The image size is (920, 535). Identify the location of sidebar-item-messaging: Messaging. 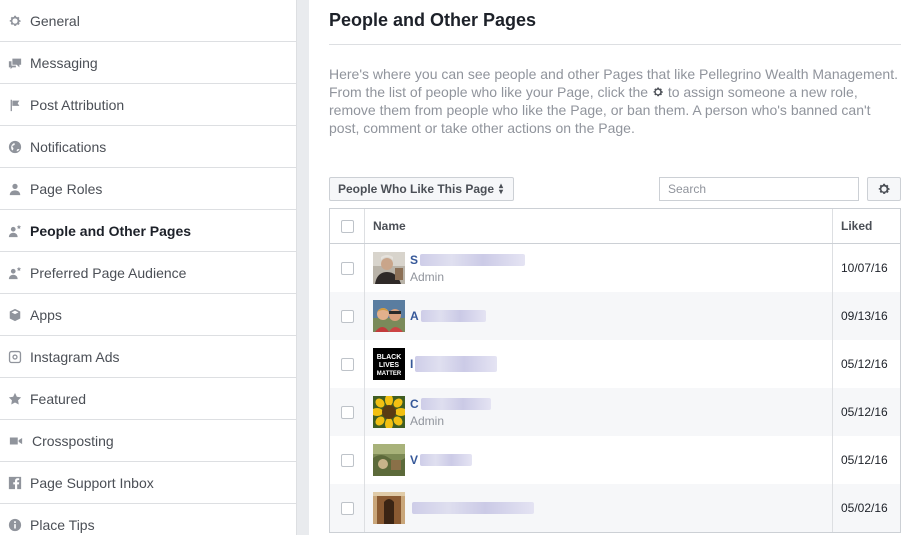
(148, 63).